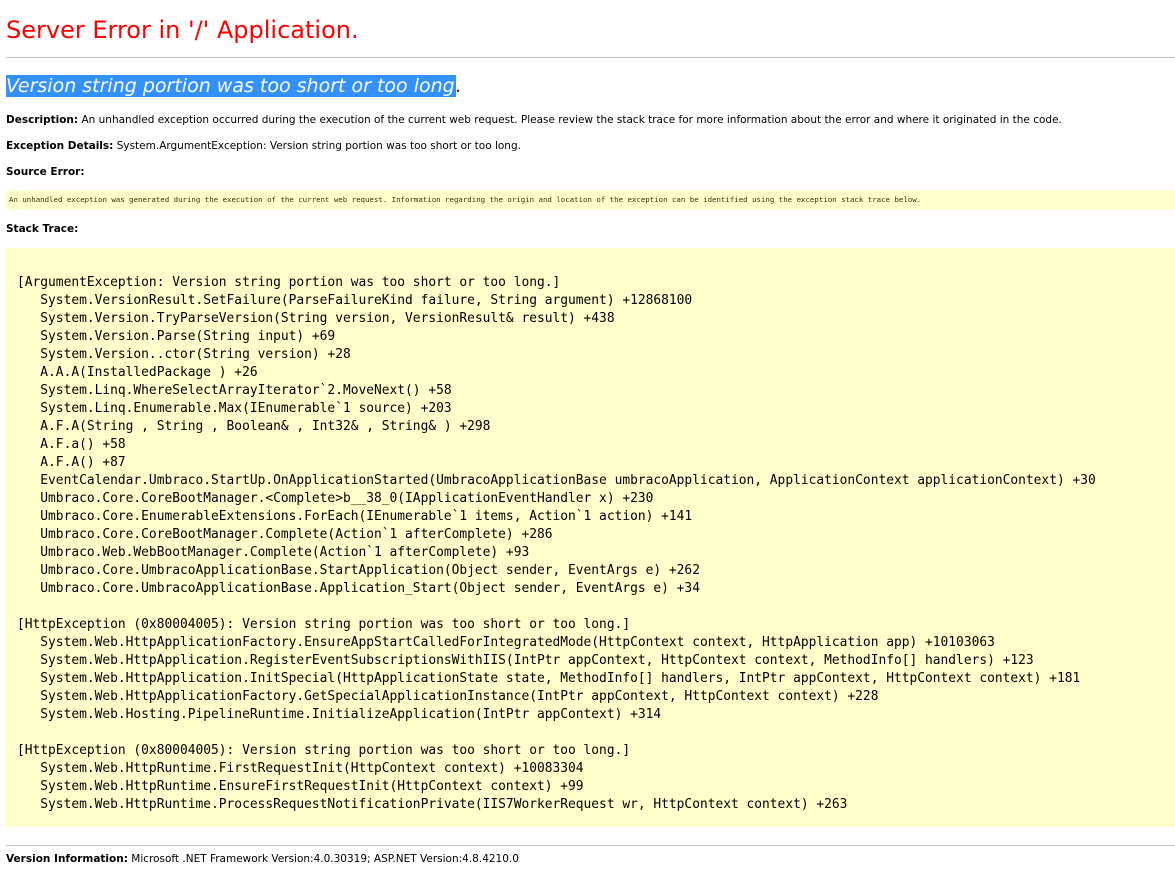  What do you see at coordinates (182, 30) in the screenshot?
I see `page-title: Server Error in '/' Application.` at bounding box center [182, 30].